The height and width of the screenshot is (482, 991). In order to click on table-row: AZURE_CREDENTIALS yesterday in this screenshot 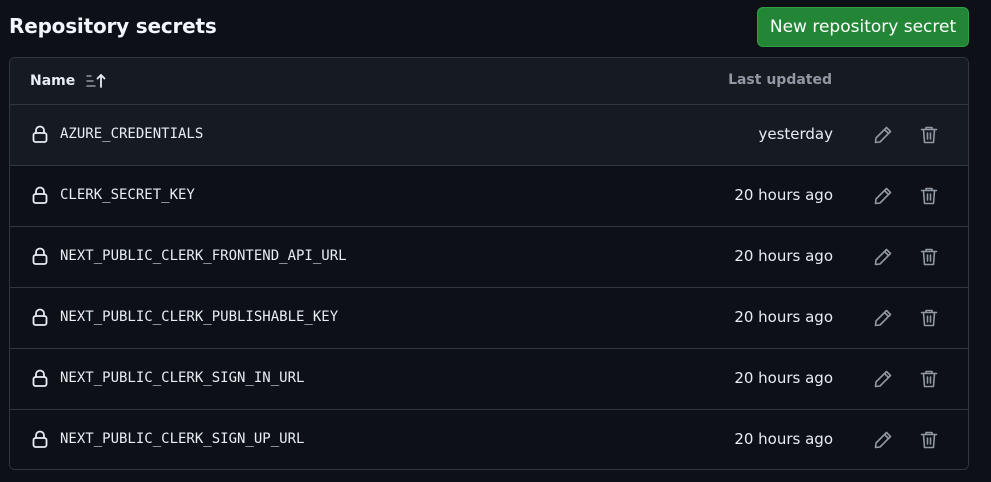, I will do `click(489, 135)`.